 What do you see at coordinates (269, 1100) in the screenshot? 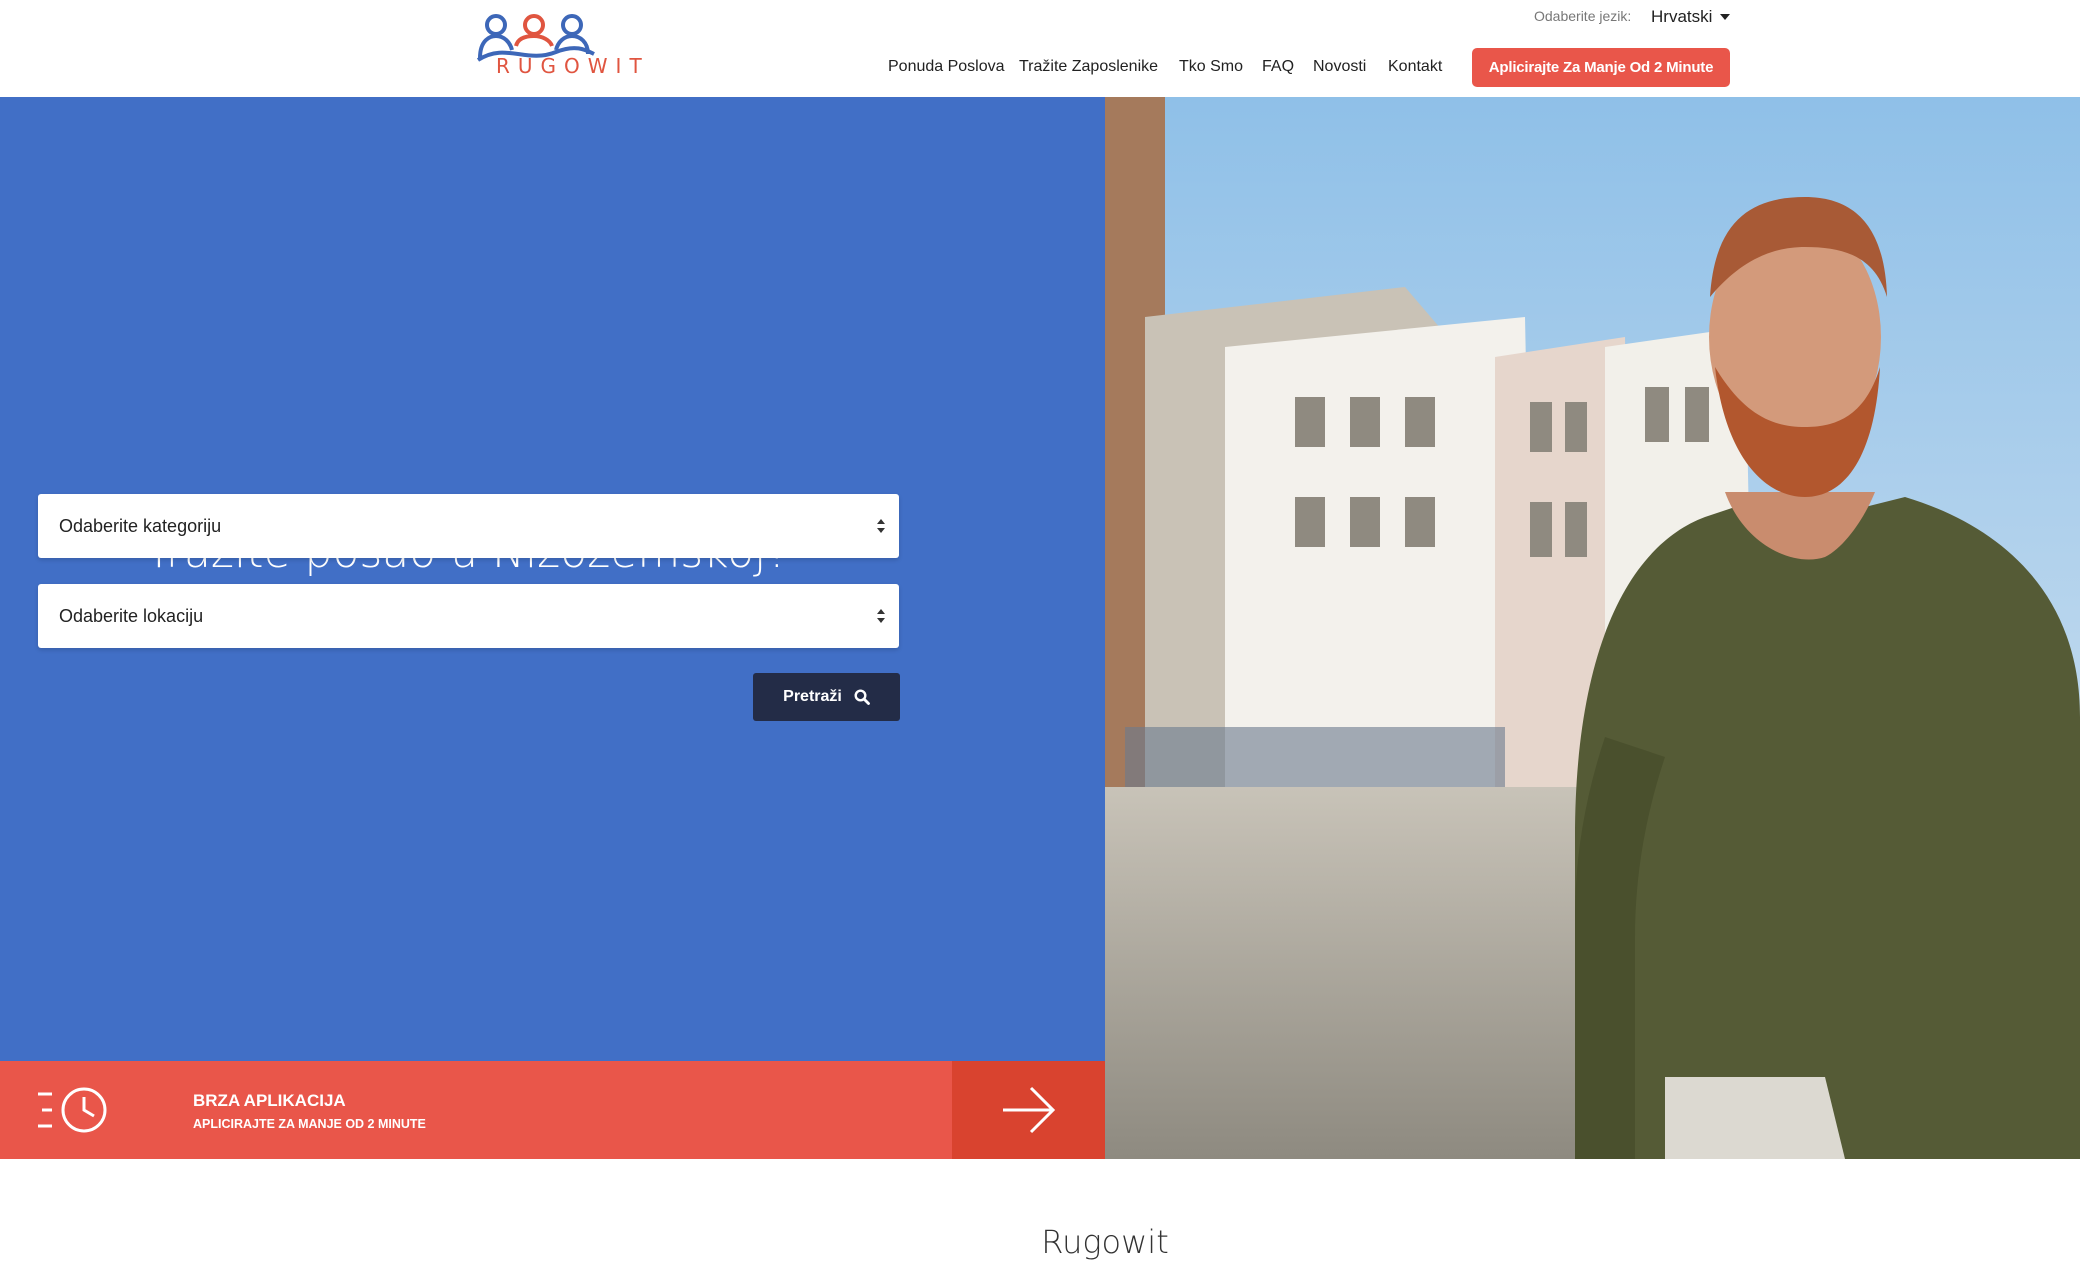
I see `quick-apply-title: BRZA APLIKACIJA` at bounding box center [269, 1100].